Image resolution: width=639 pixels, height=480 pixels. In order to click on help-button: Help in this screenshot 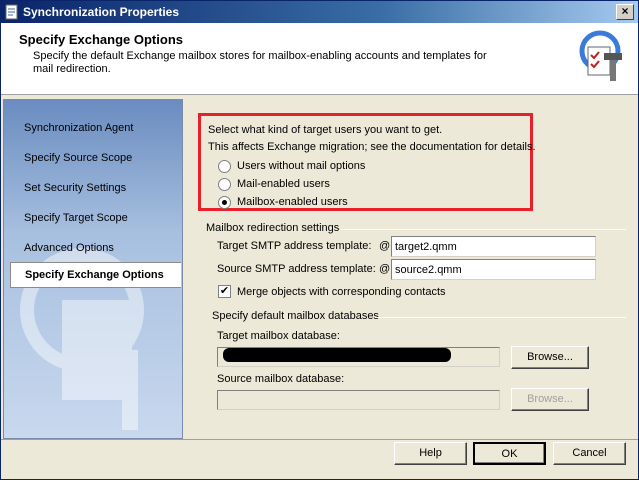, I will do `click(430, 453)`.